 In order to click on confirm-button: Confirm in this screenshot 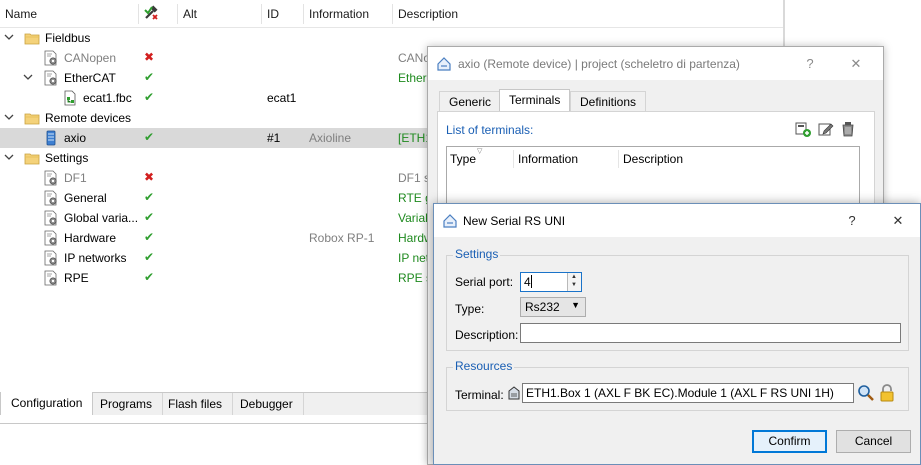, I will do `click(789, 441)`.